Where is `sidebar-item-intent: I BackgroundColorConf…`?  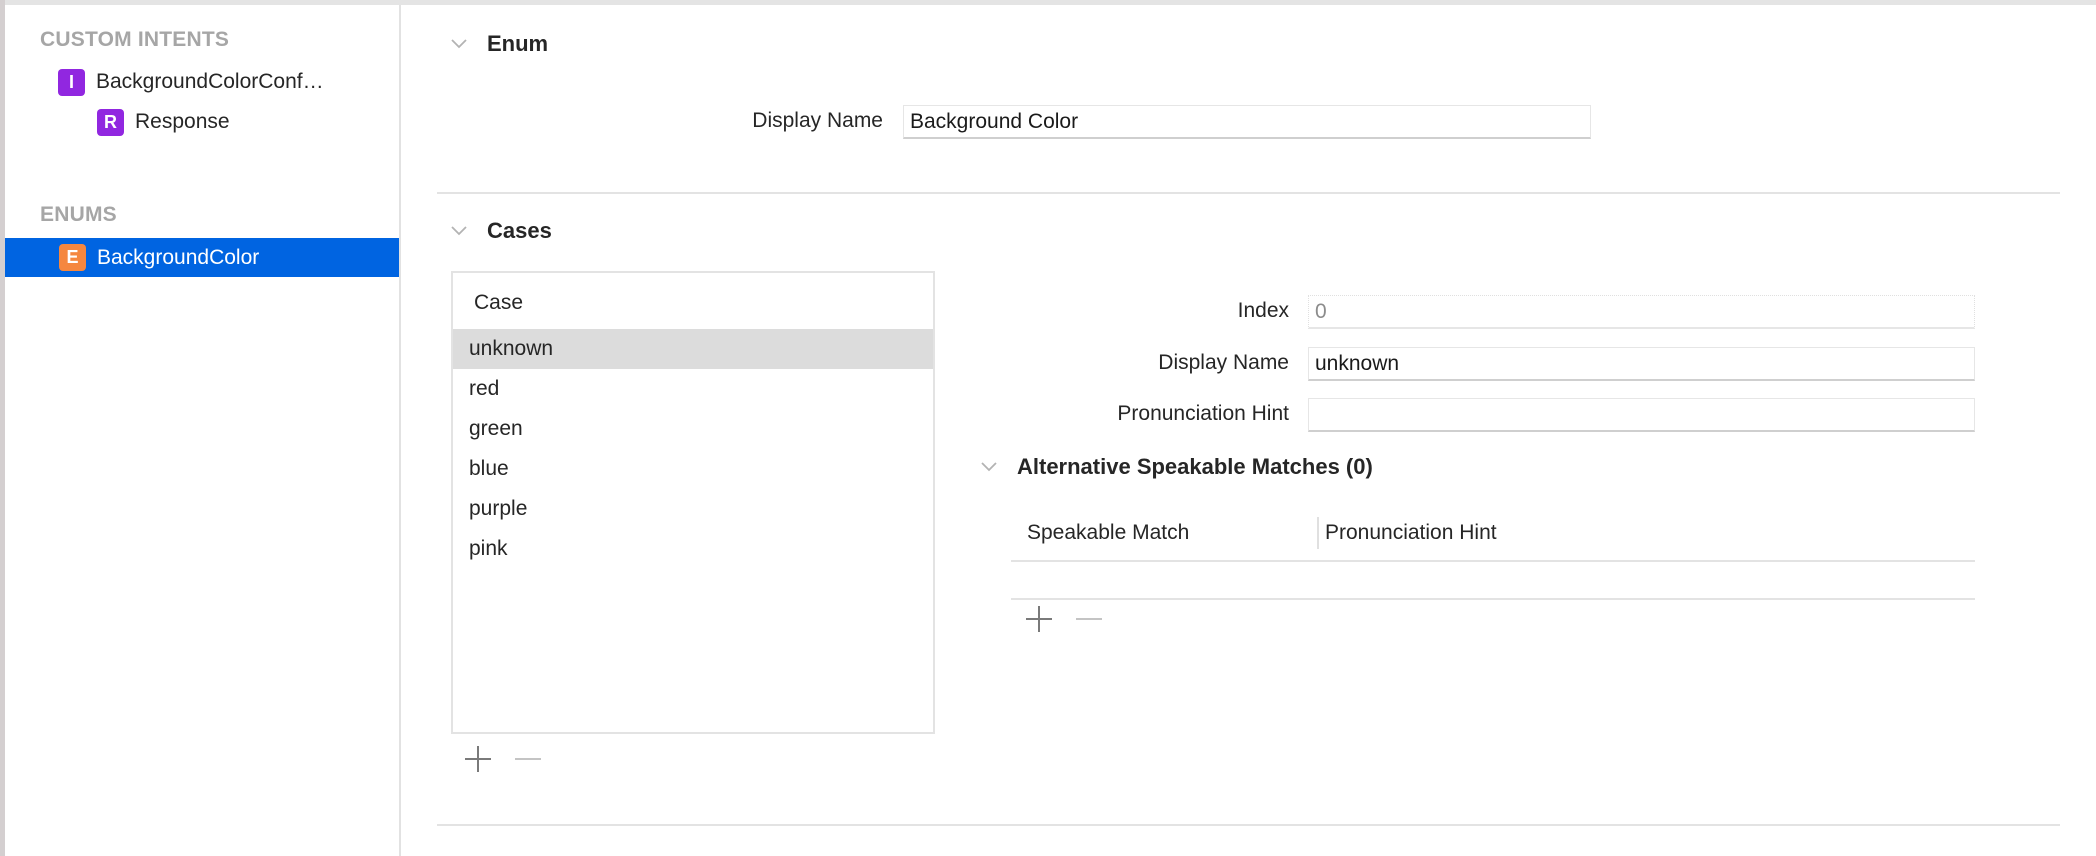 sidebar-item-intent: I BackgroundColorConf… is located at coordinates (202, 82).